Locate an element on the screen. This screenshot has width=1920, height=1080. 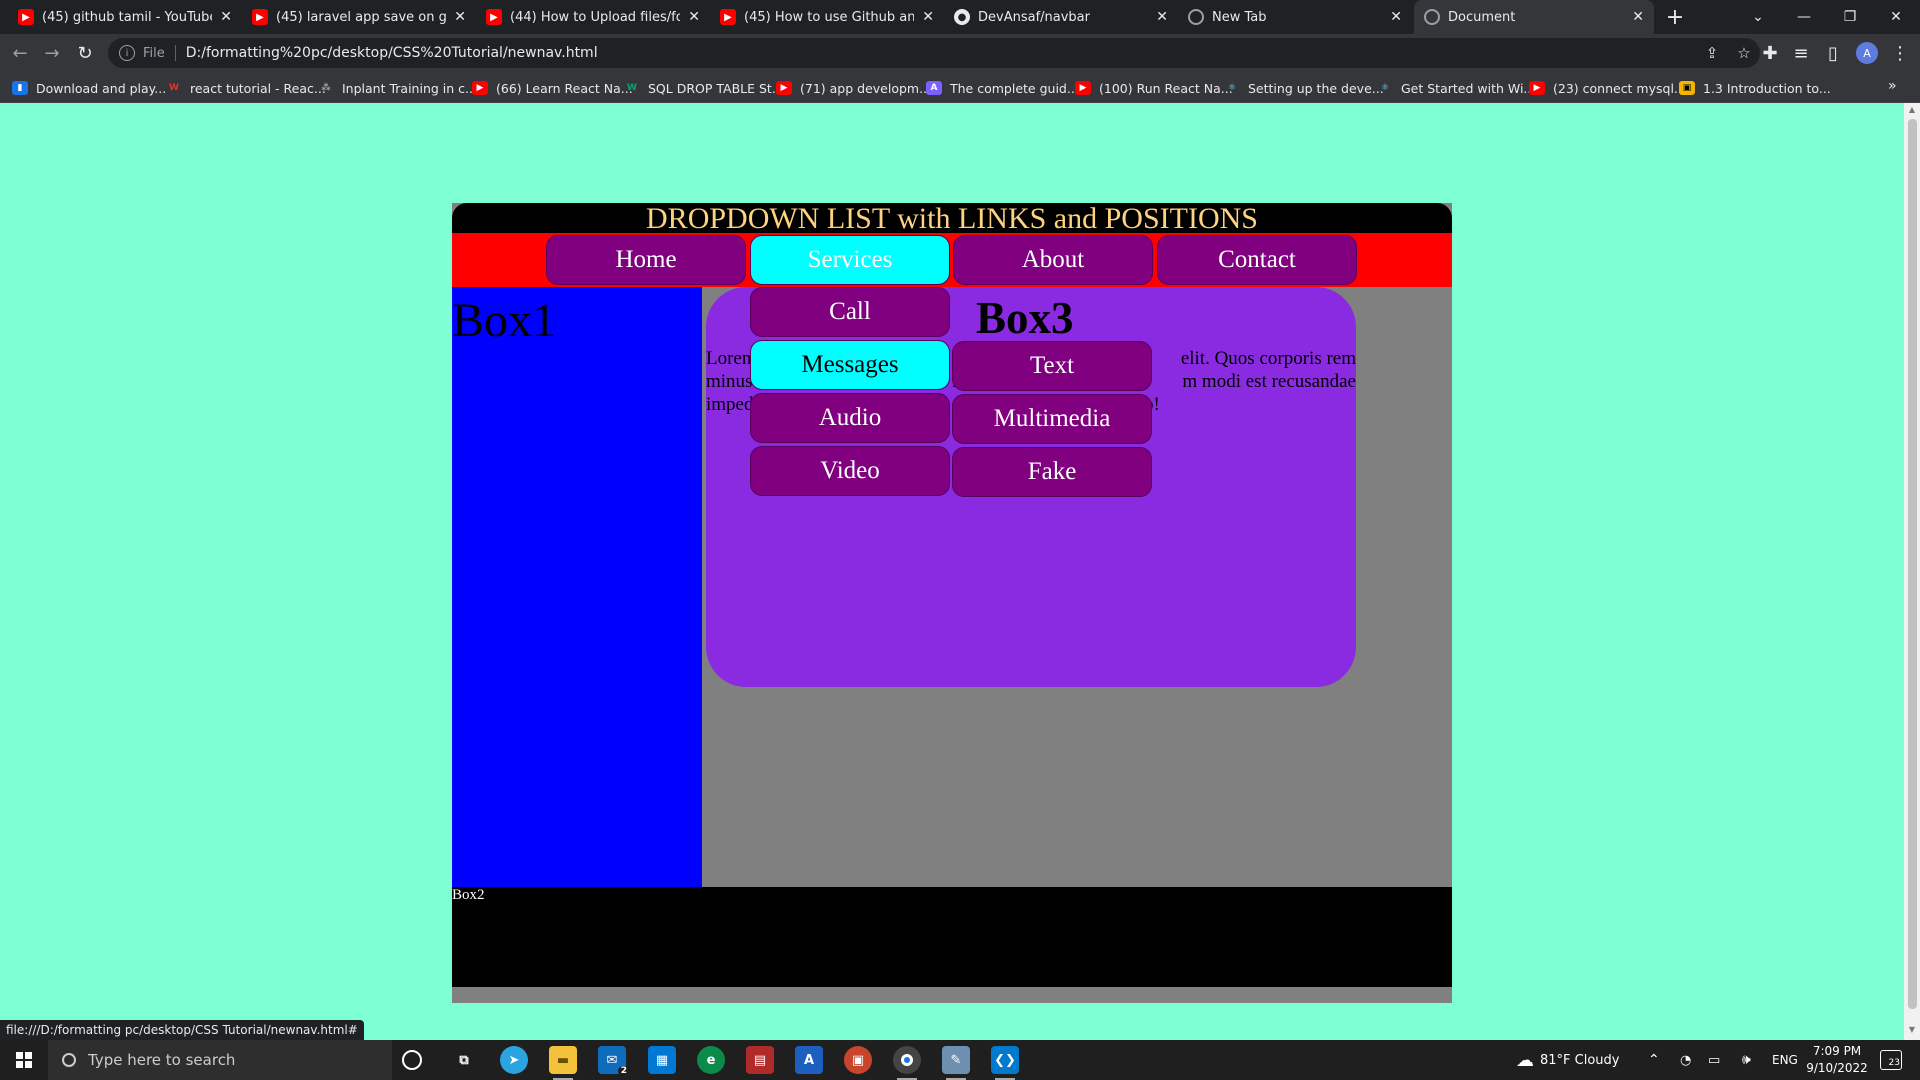
minimize-icon: — is located at coordinates (1804, 17).